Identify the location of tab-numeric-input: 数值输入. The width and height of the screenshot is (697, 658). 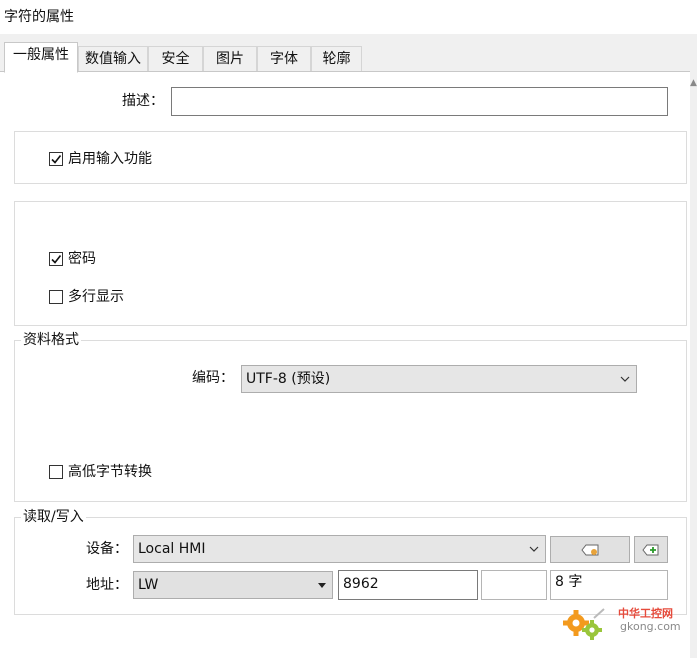
(113, 59).